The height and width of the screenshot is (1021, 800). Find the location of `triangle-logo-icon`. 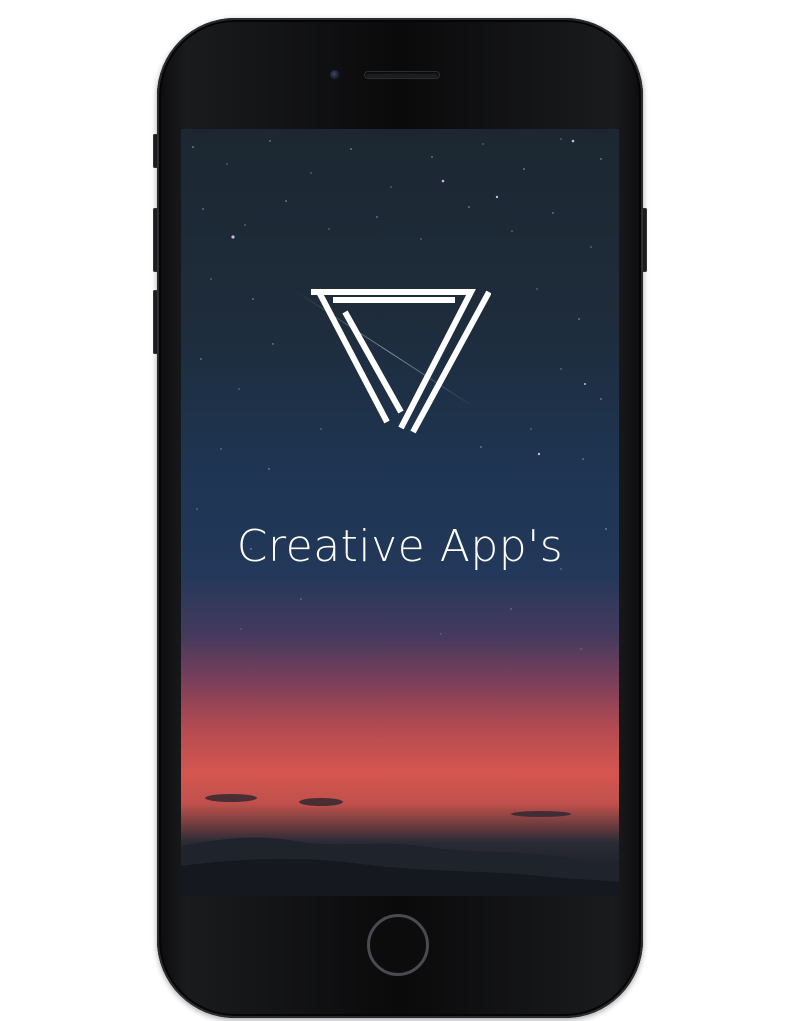

triangle-logo-icon is located at coordinates (401, 361).